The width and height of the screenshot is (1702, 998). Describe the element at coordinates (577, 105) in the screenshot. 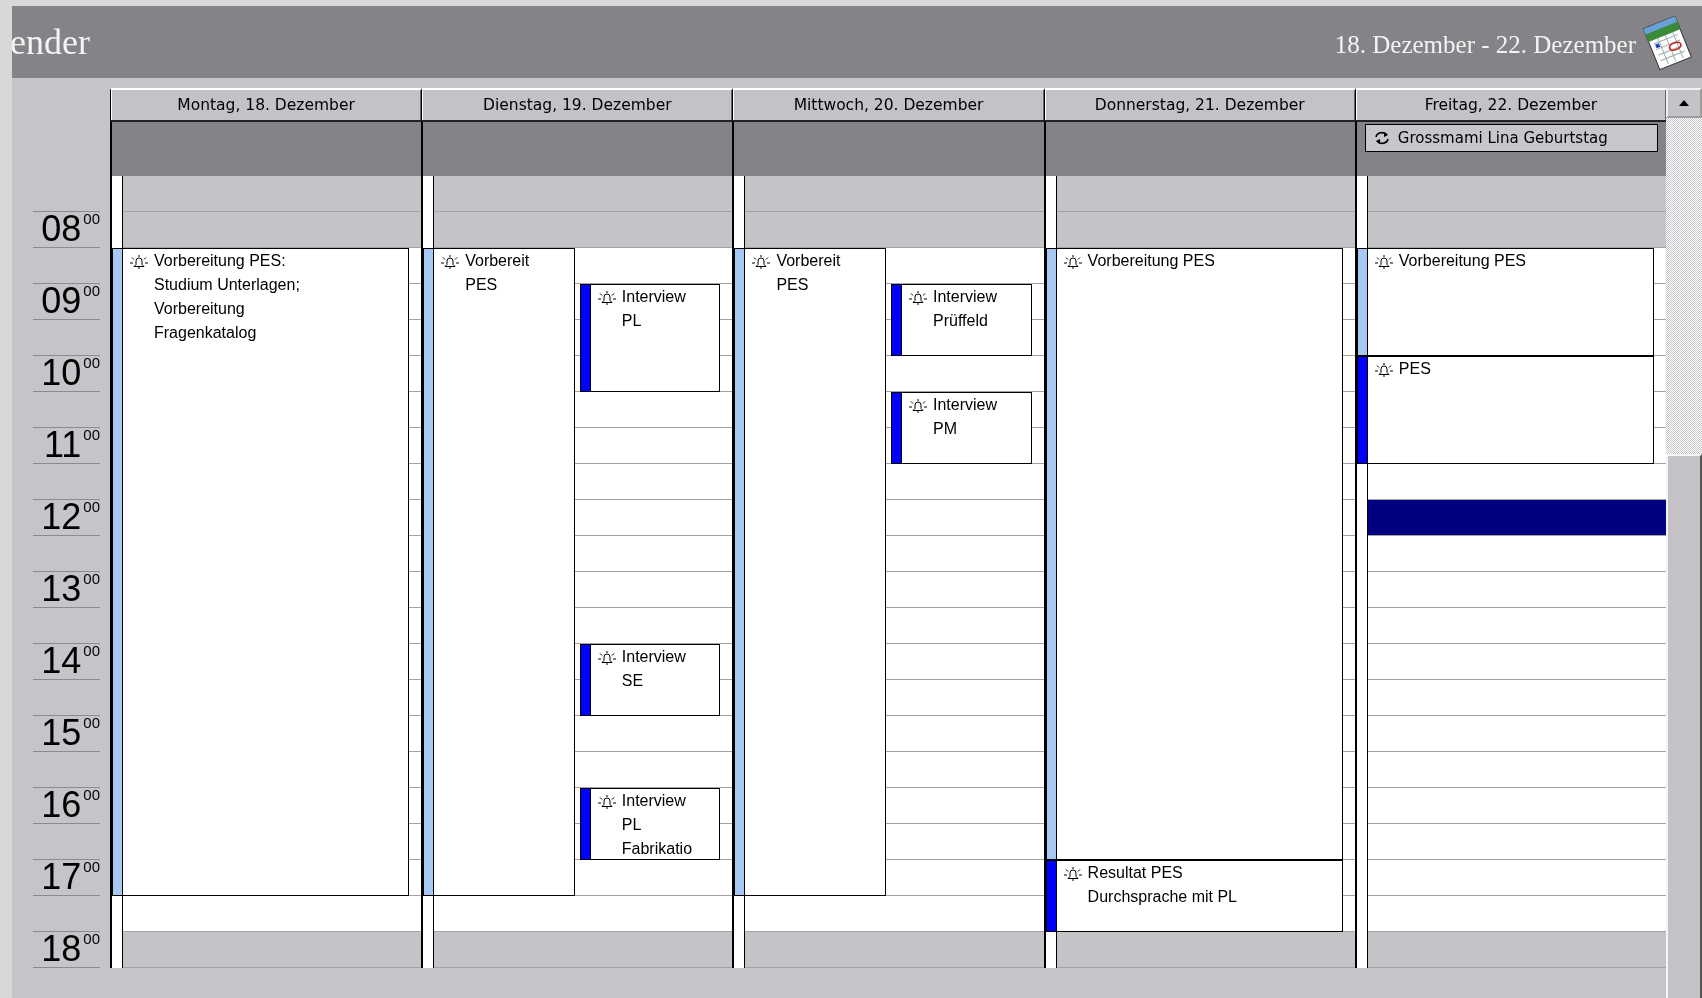

I see `day-header: Dienstag, 19. Dezember` at that location.